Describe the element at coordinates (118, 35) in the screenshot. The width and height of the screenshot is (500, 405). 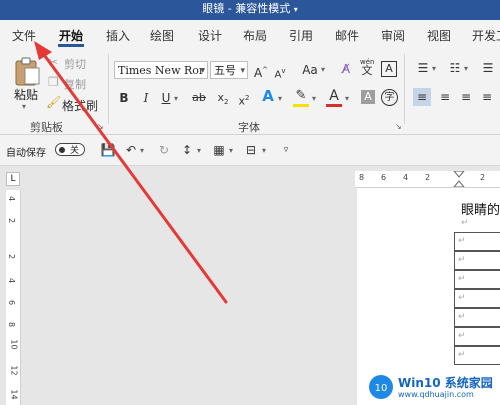
I see `tab-insert: 插入` at that location.